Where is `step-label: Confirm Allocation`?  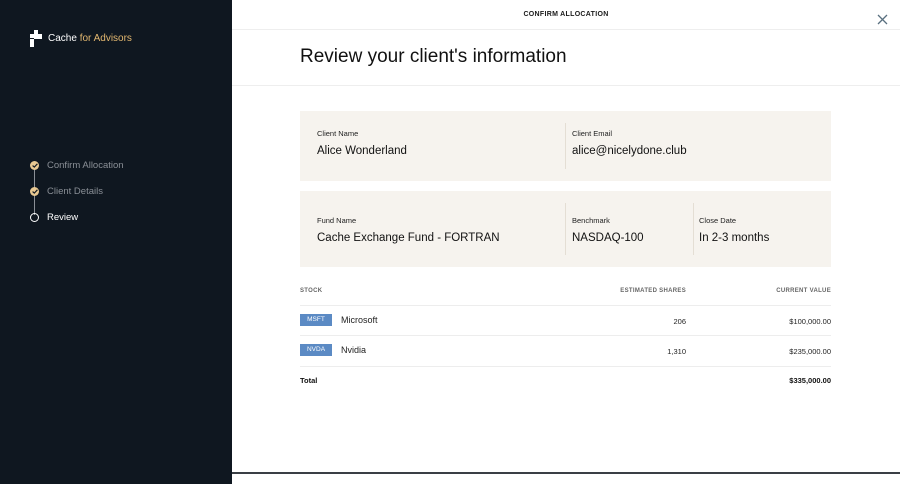 step-label: Confirm Allocation is located at coordinates (85, 165).